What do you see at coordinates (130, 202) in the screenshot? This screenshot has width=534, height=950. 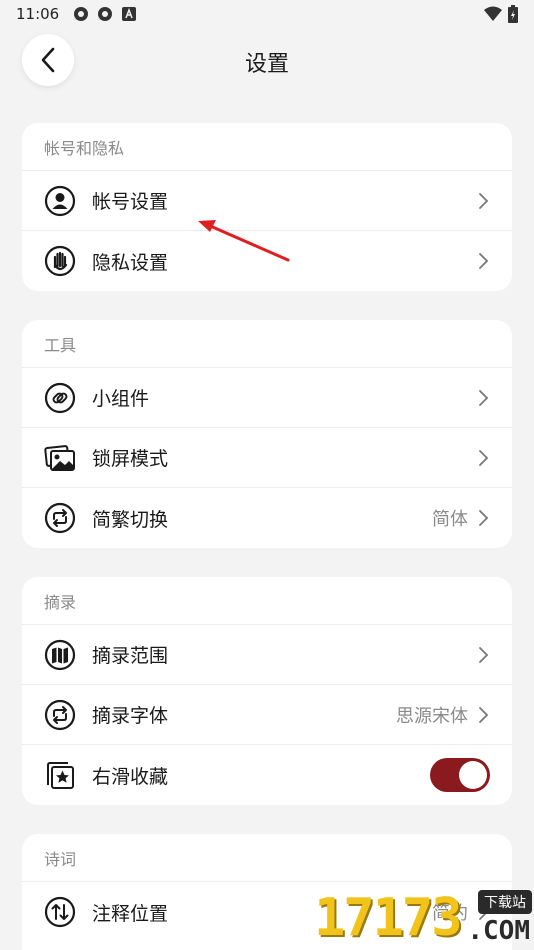 I see `row-label: 帐号设置` at bounding box center [130, 202].